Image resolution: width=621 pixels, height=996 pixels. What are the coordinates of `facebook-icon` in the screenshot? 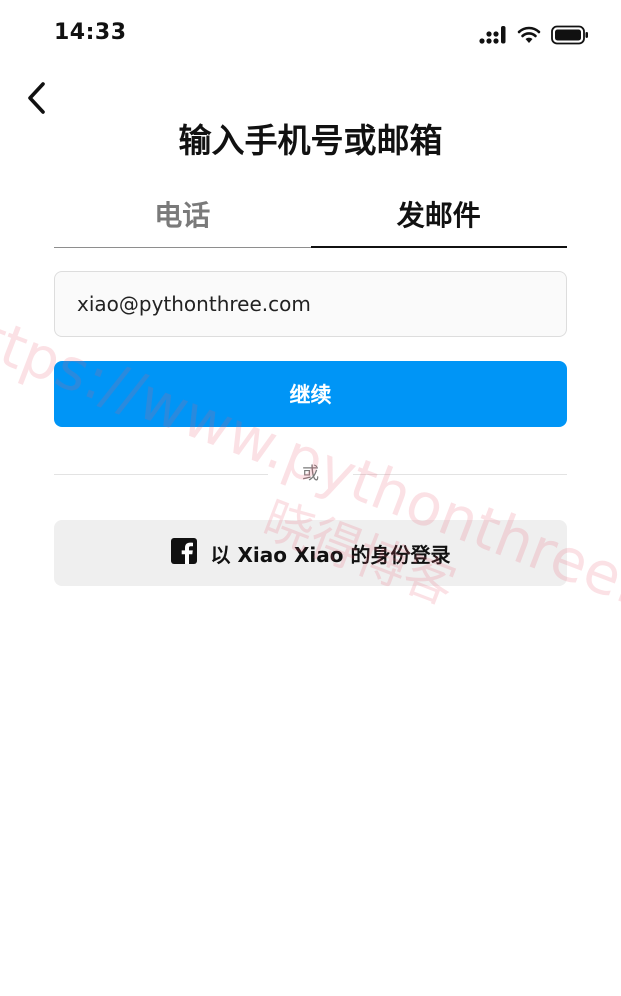 It's located at (183, 553).